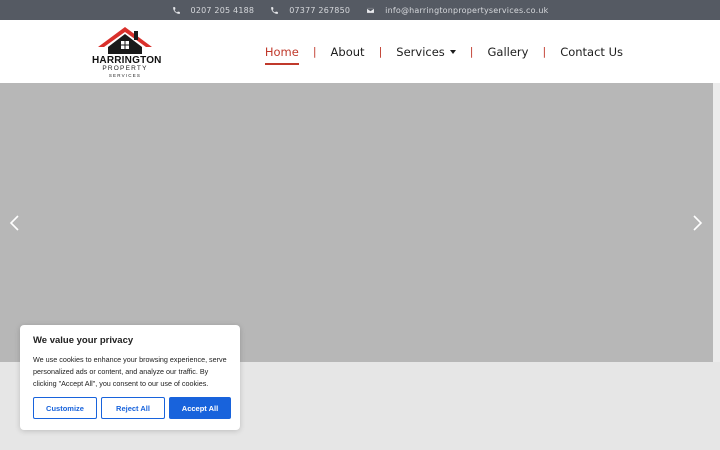  Describe the element at coordinates (716, 222) in the screenshot. I see `scrollbar` at that location.